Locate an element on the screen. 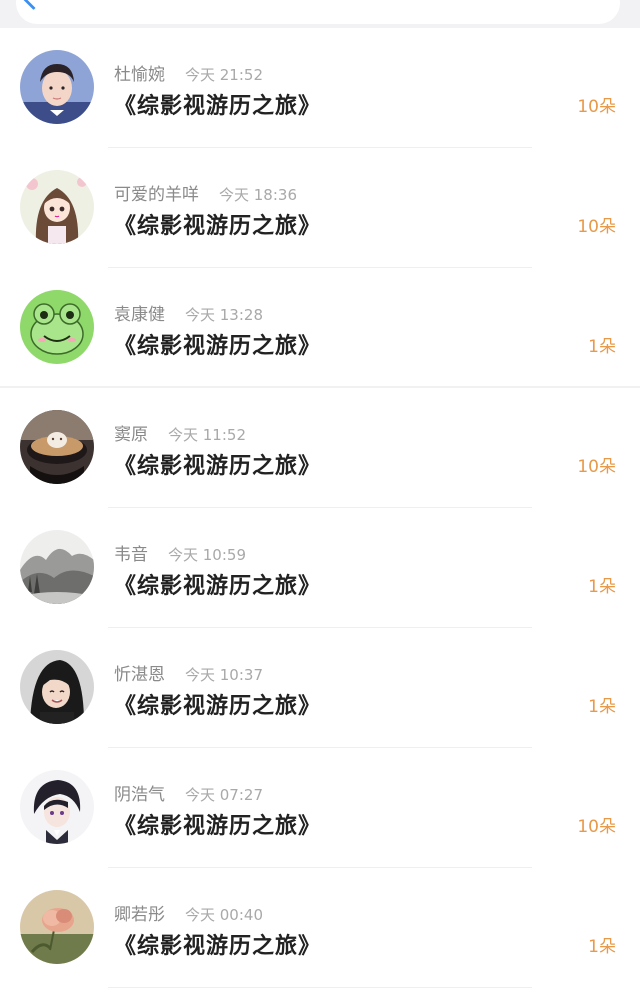 This screenshot has width=640, height=1003. header-box is located at coordinates (318, 12).